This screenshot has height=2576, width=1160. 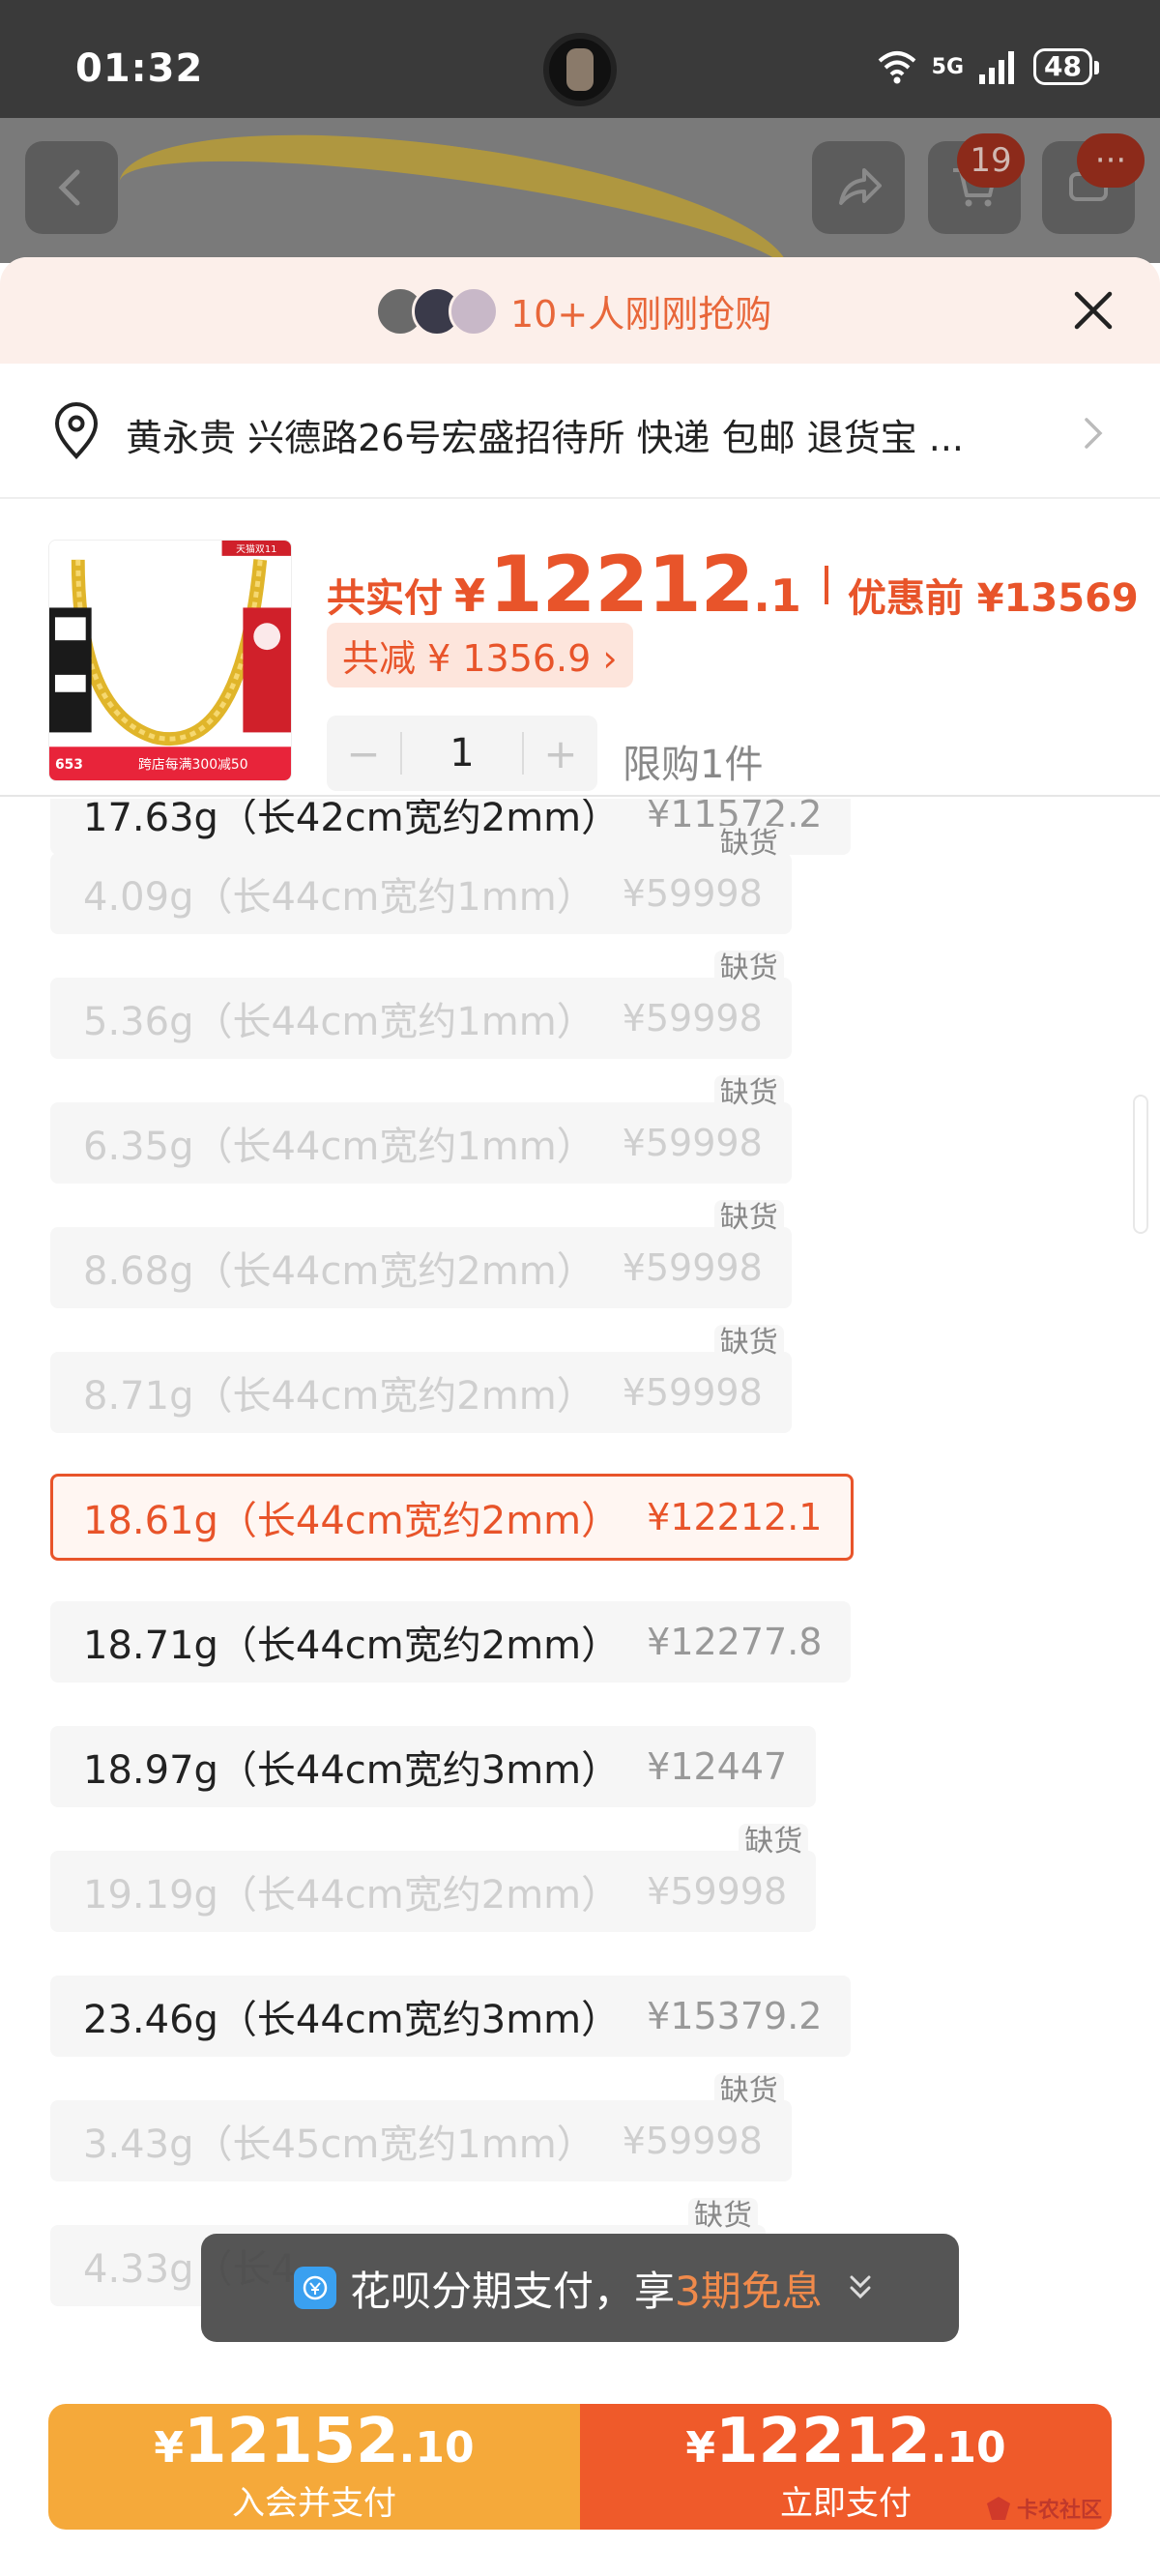 What do you see at coordinates (846, 2503) in the screenshot?
I see `pay-now-label: 立即支付` at bounding box center [846, 2503].